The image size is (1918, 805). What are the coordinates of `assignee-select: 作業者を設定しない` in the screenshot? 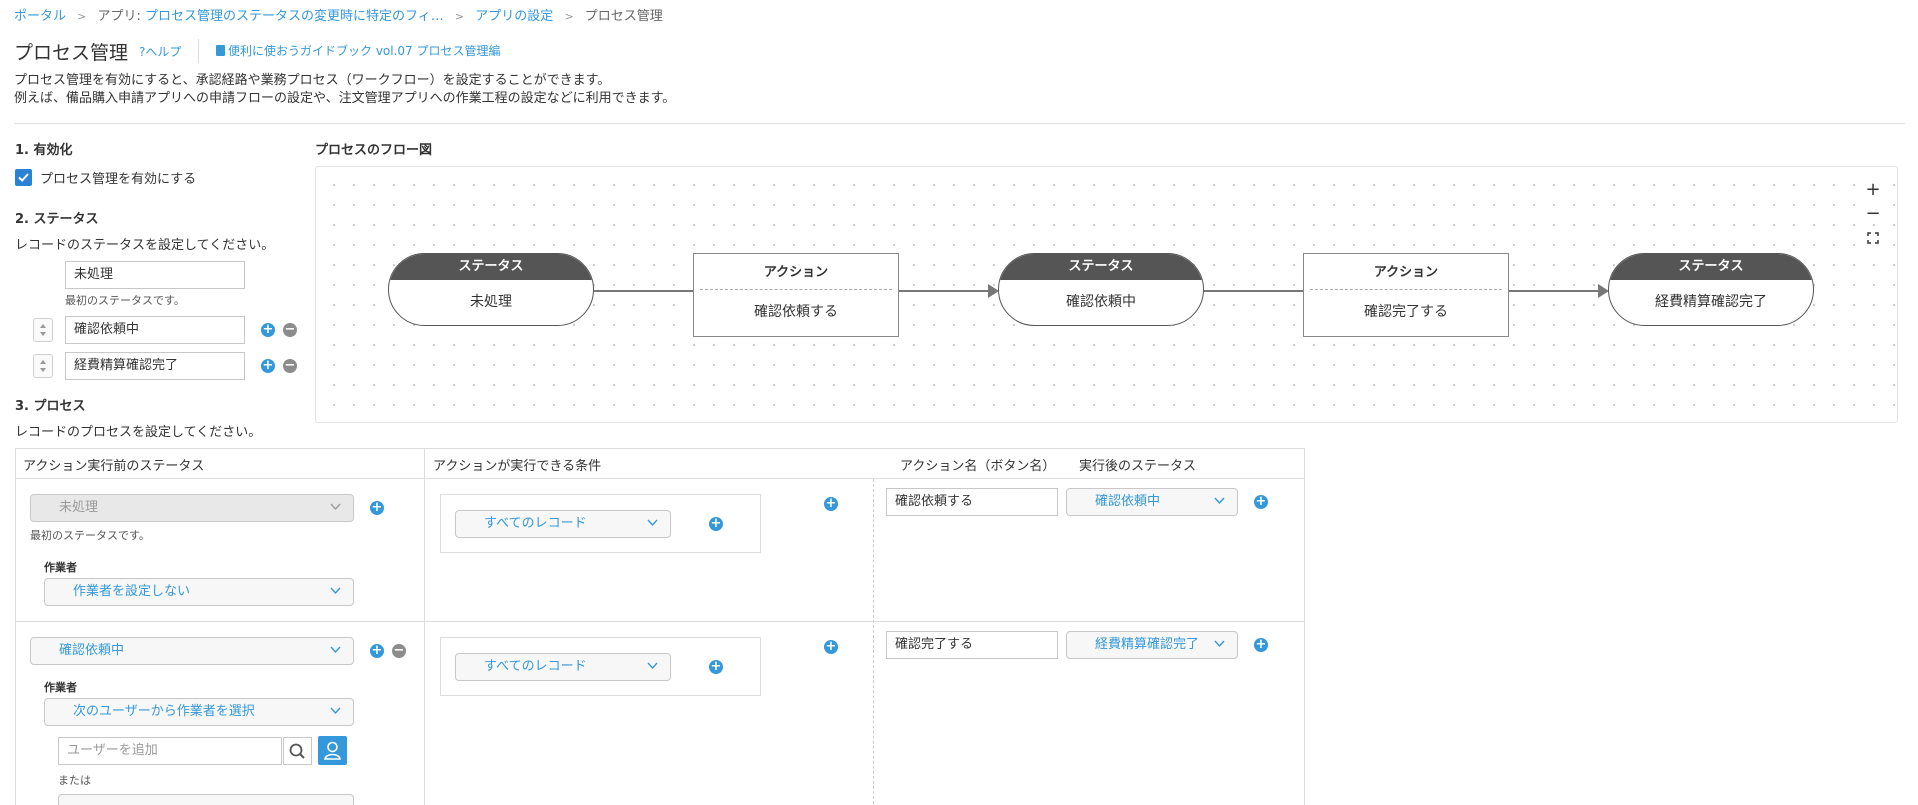 It's located at (199, 592).